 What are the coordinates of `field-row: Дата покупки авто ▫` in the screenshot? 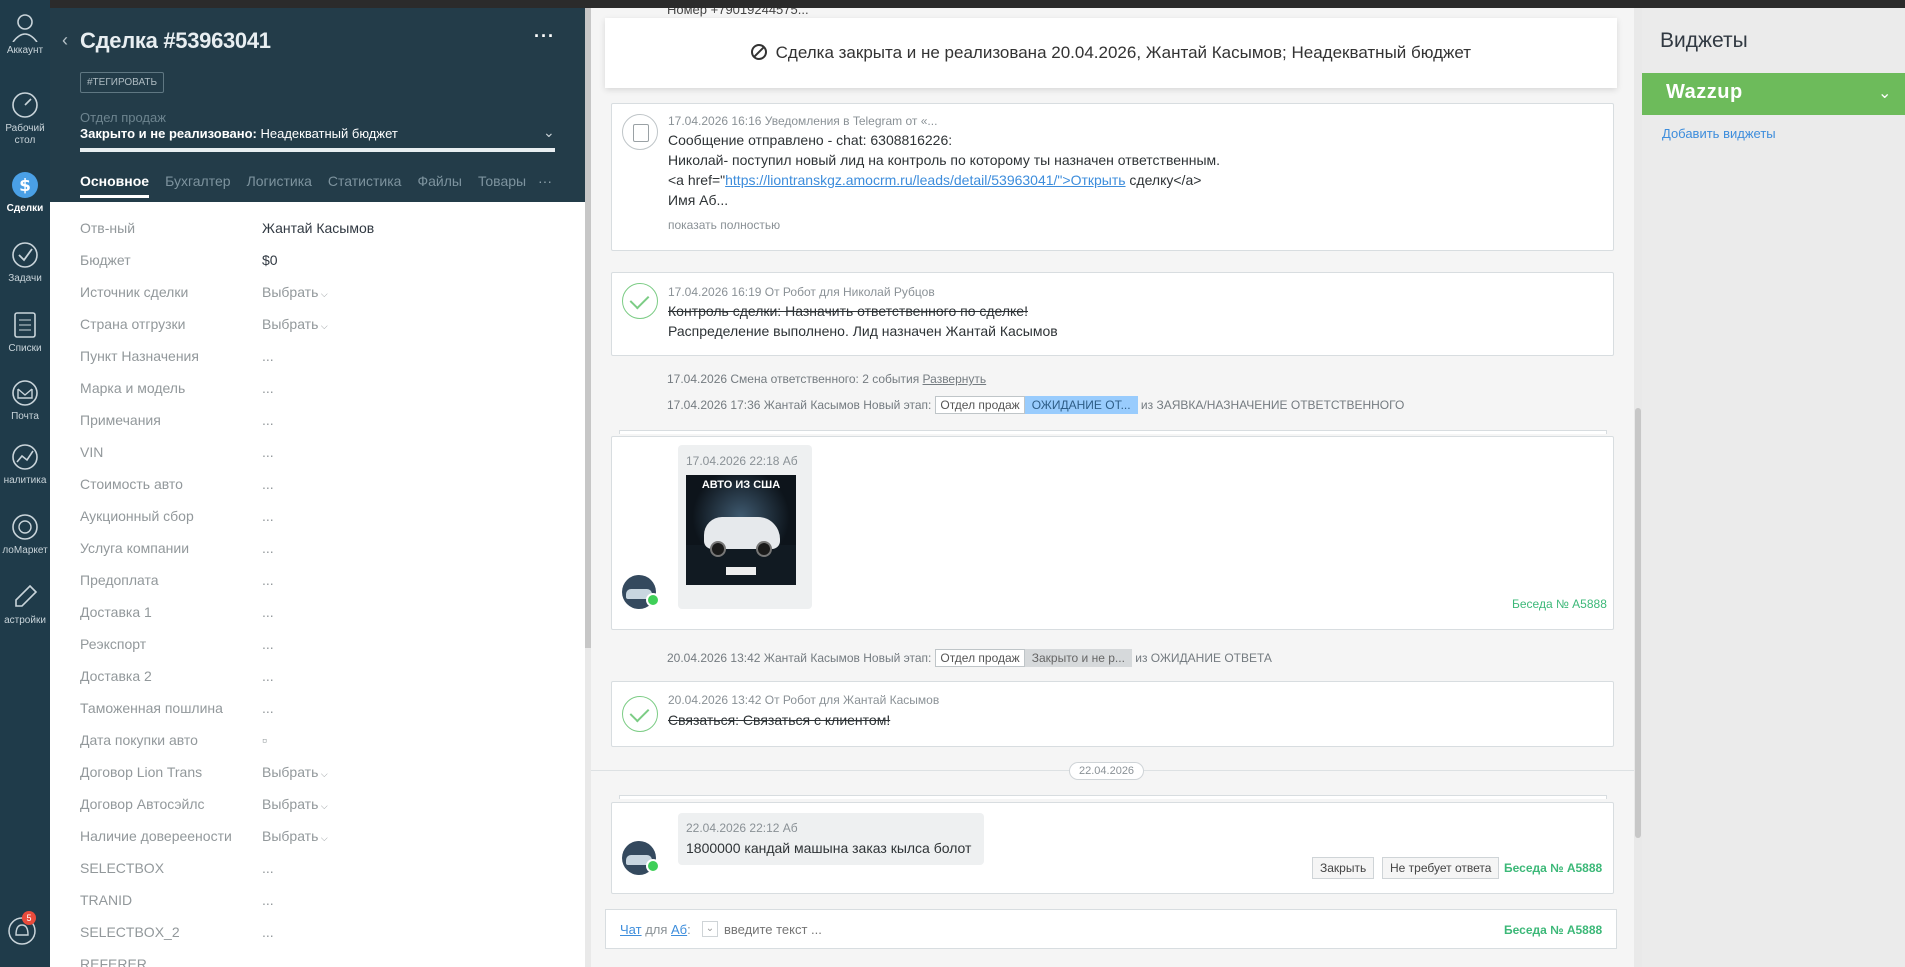 It's located at (320, 748).